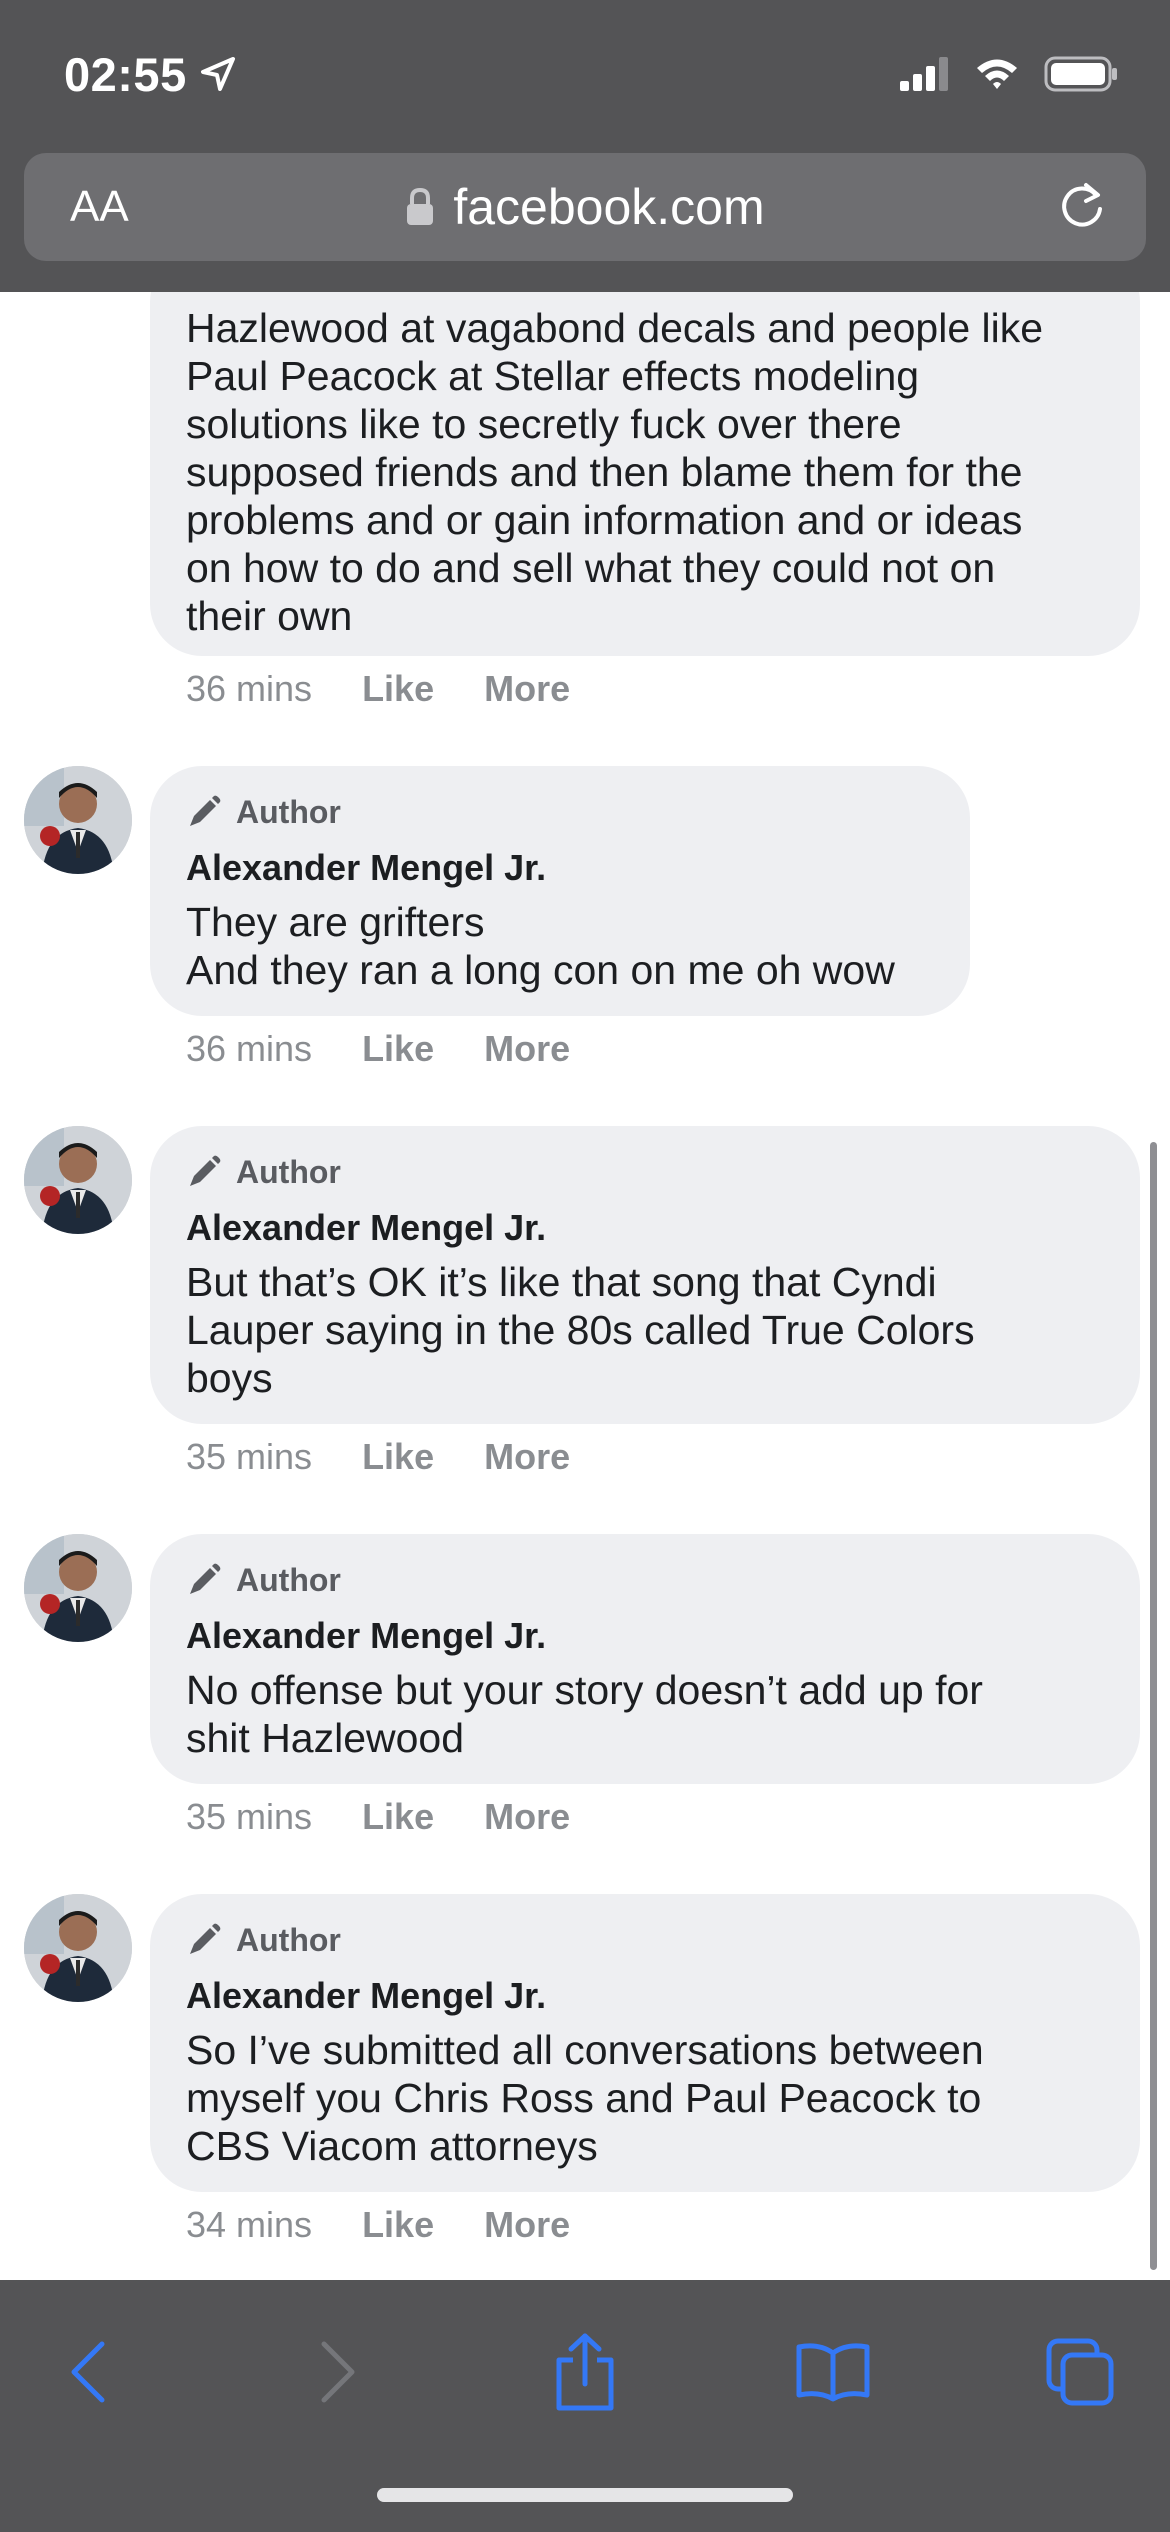 The image size is (1170, 2532). I want to click on back-button, so click(88, 2372).